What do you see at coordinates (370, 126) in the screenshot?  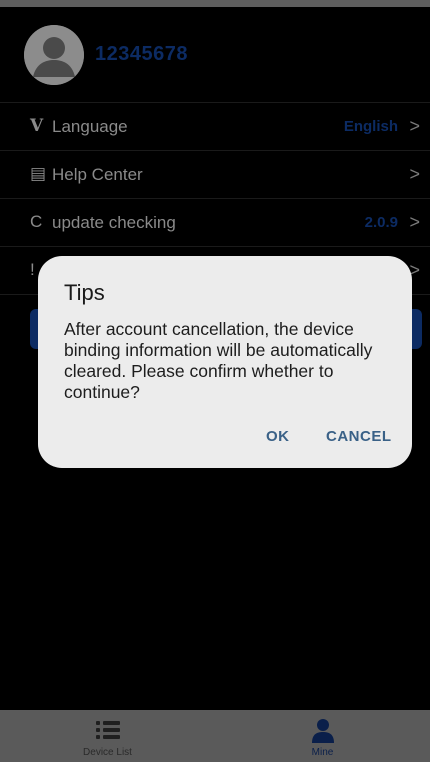 I see `menu-item-value: English` at bounding box center [370, 126].